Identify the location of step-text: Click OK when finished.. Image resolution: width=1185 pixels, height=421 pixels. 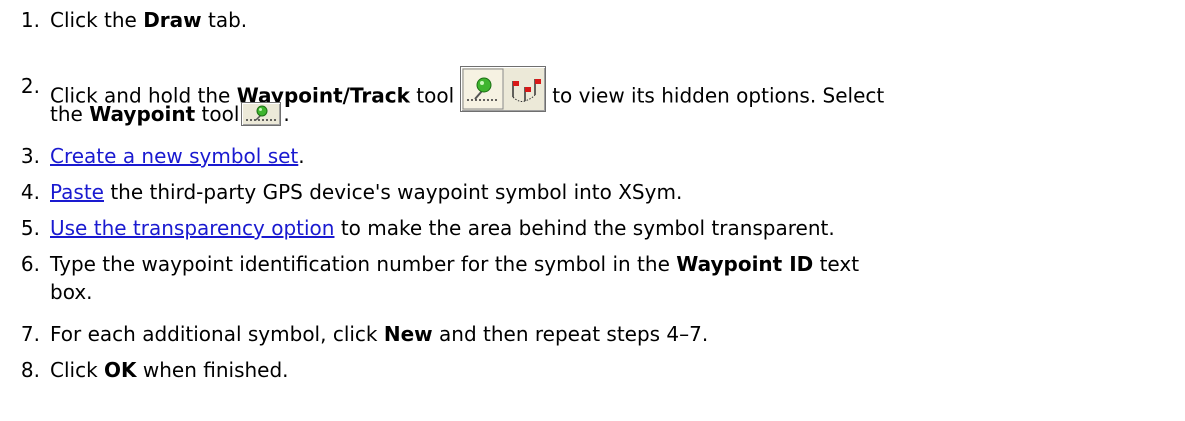
(169, 370).